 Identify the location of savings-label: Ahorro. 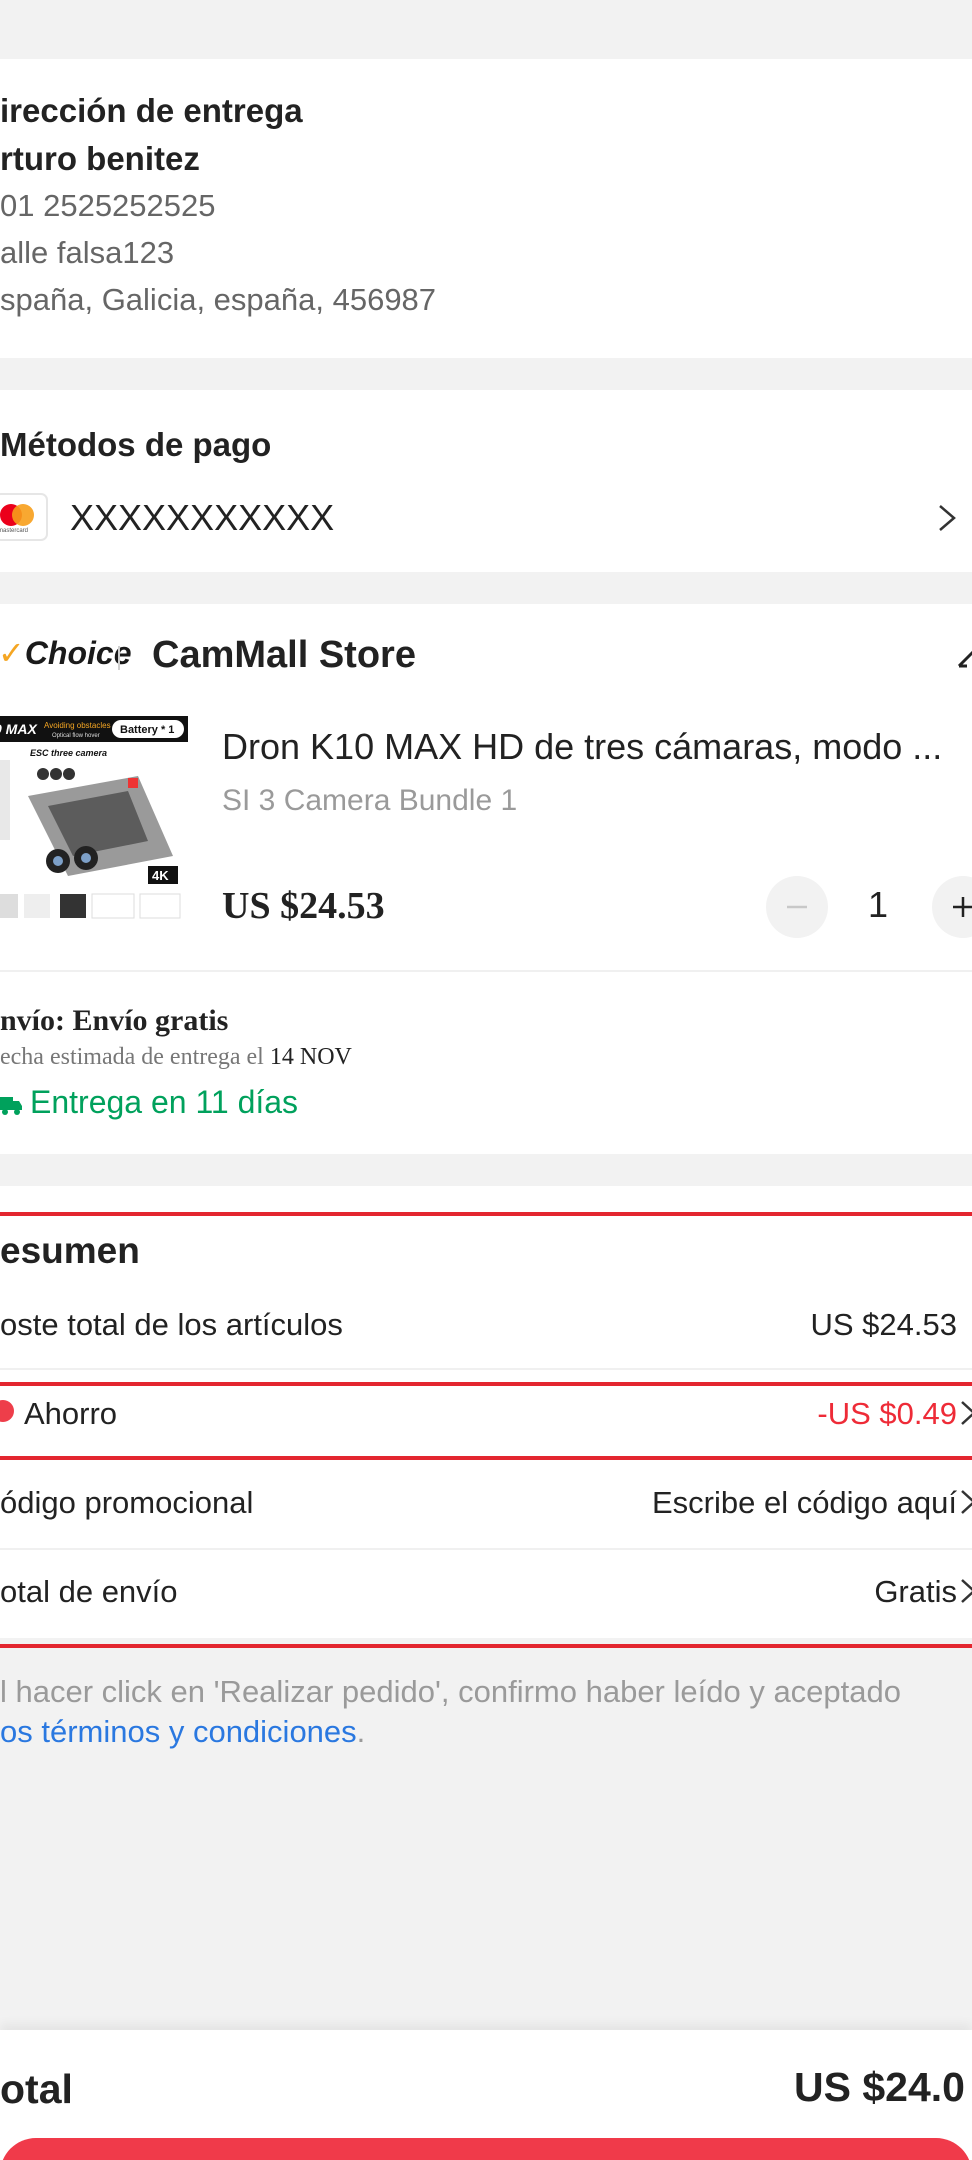
(70, 1414).